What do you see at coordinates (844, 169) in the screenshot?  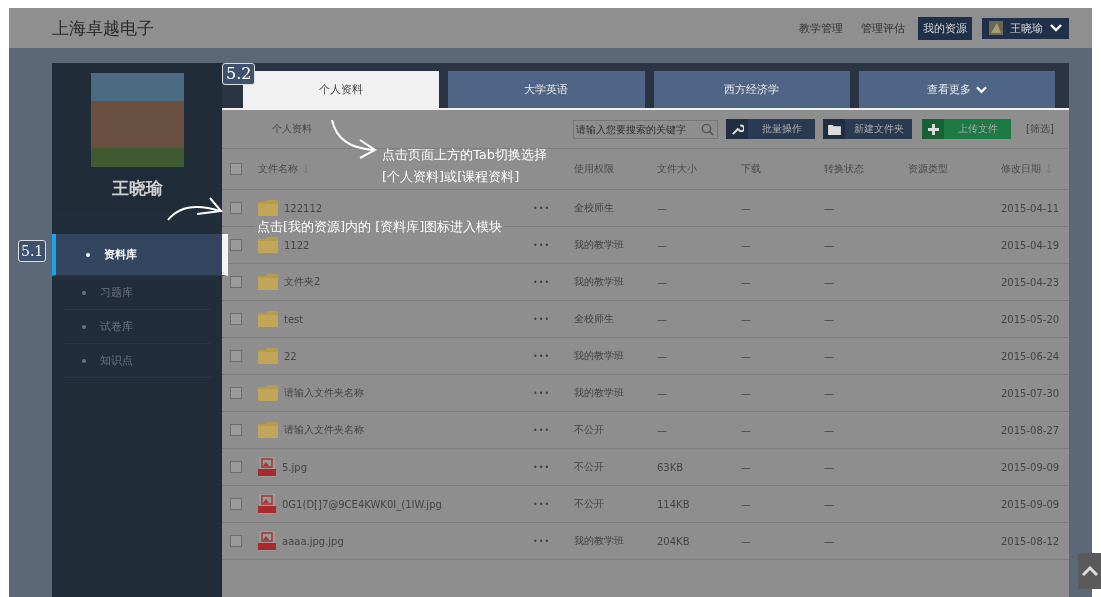 I see `column-header: 转换状态` at bounding box center [844, 169].